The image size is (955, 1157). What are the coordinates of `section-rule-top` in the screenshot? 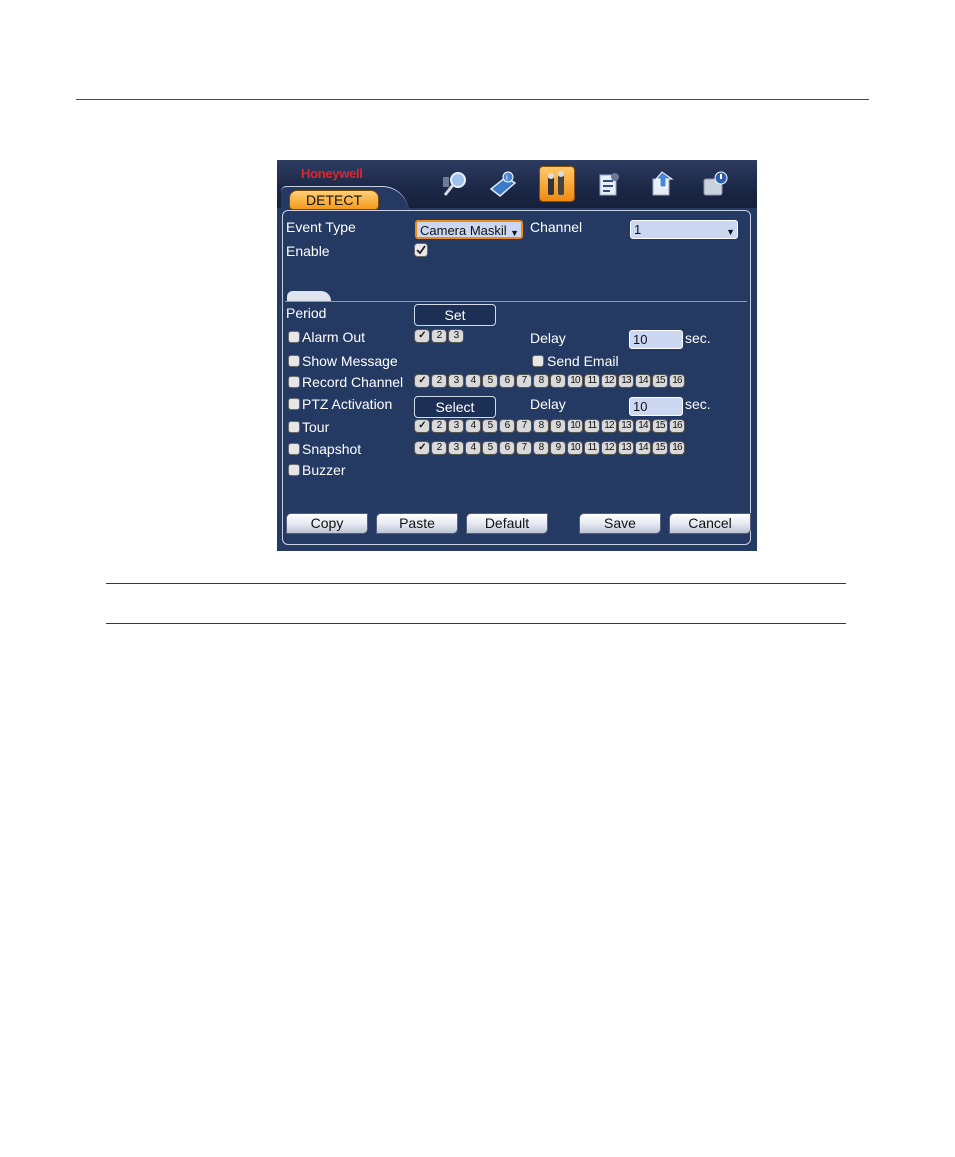 It's located at (476, 583).